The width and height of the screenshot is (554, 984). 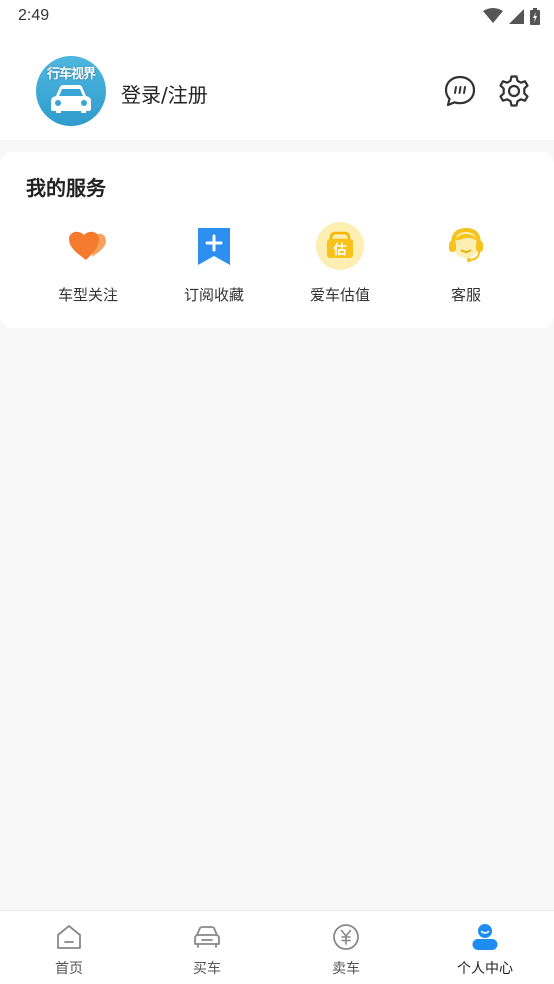 I want to click on avatar-logo-text: 行车视界, so click(x=71, y=74).